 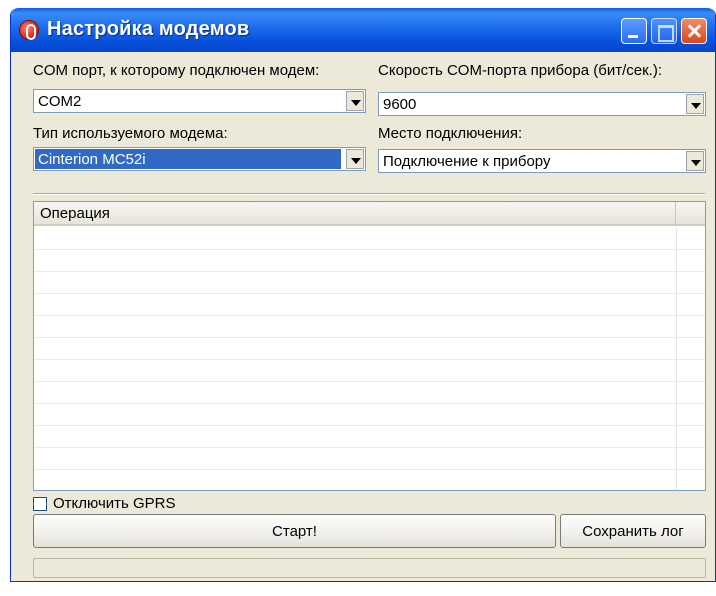 I want to click on close-icon, so click(x=694, y=31).